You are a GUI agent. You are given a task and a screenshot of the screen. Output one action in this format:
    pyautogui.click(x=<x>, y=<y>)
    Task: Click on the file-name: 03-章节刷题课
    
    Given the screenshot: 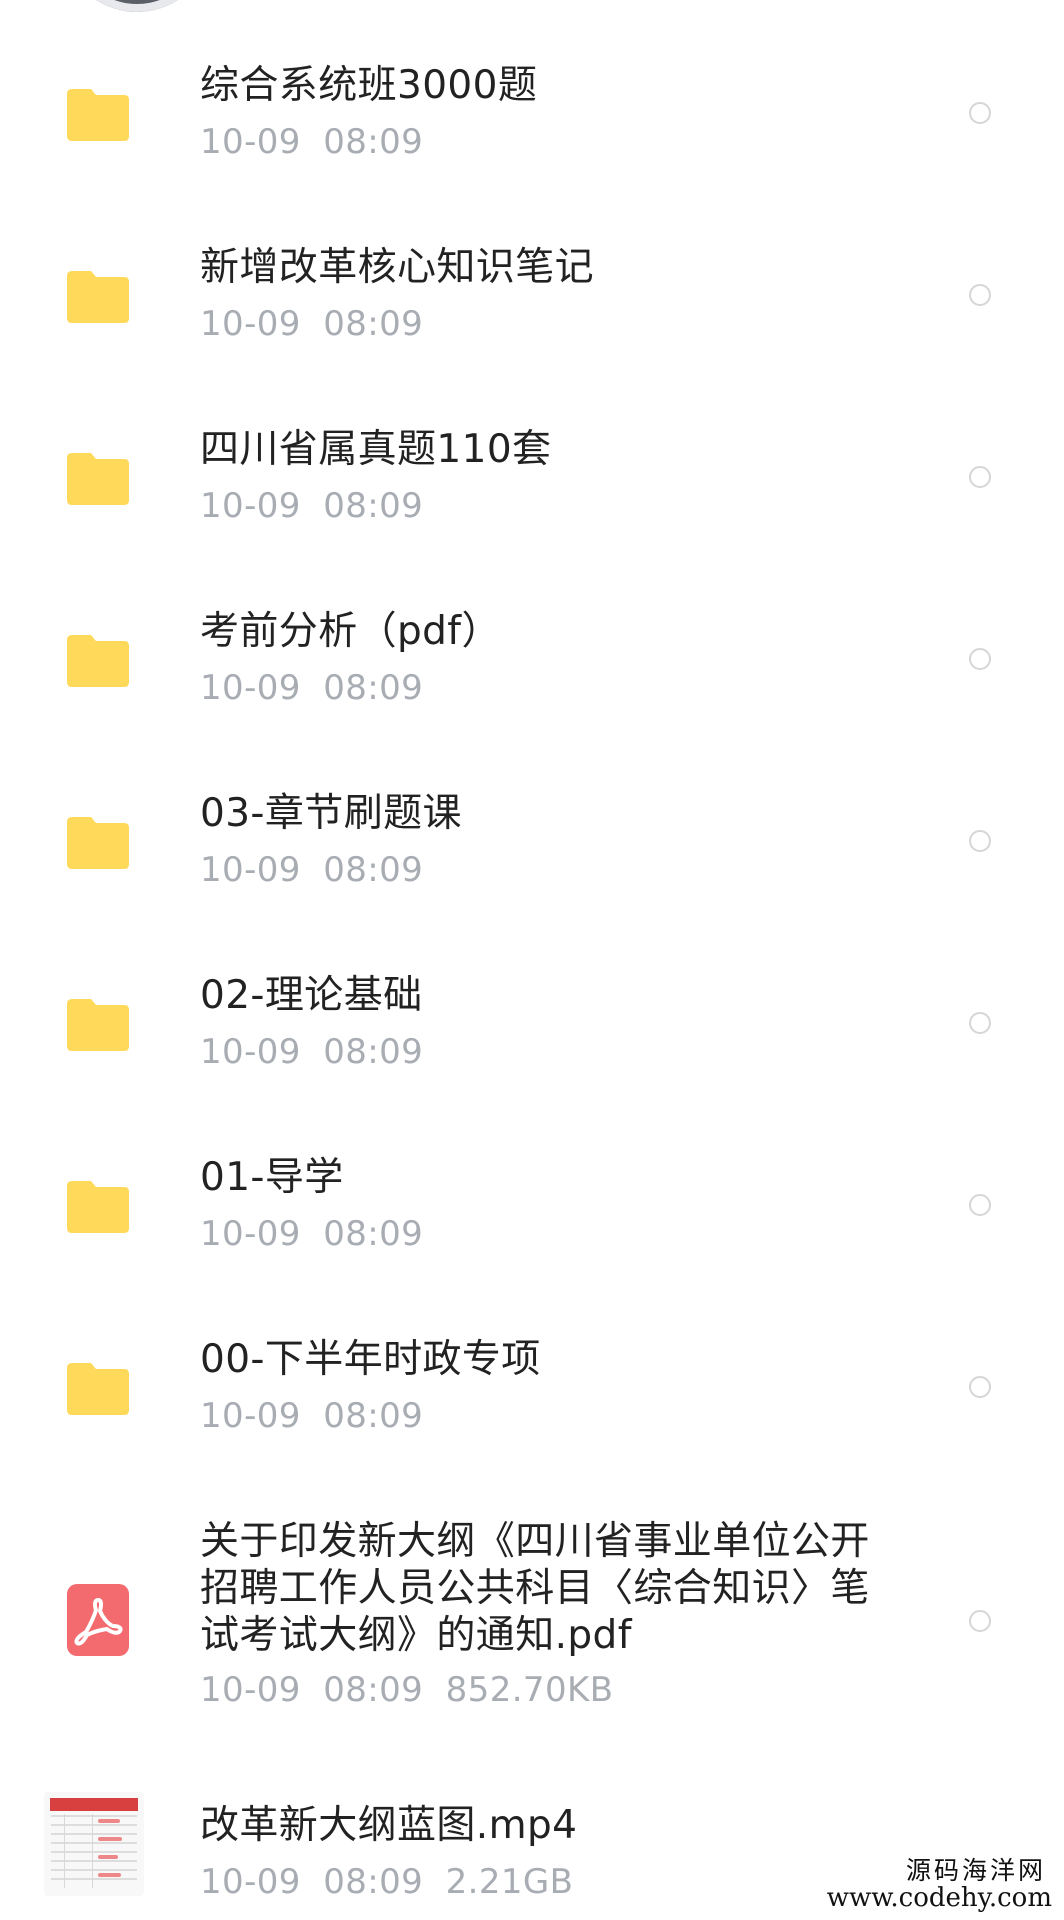 What is the action you would take?
    pyautogui.click(x=331, y=813)
    